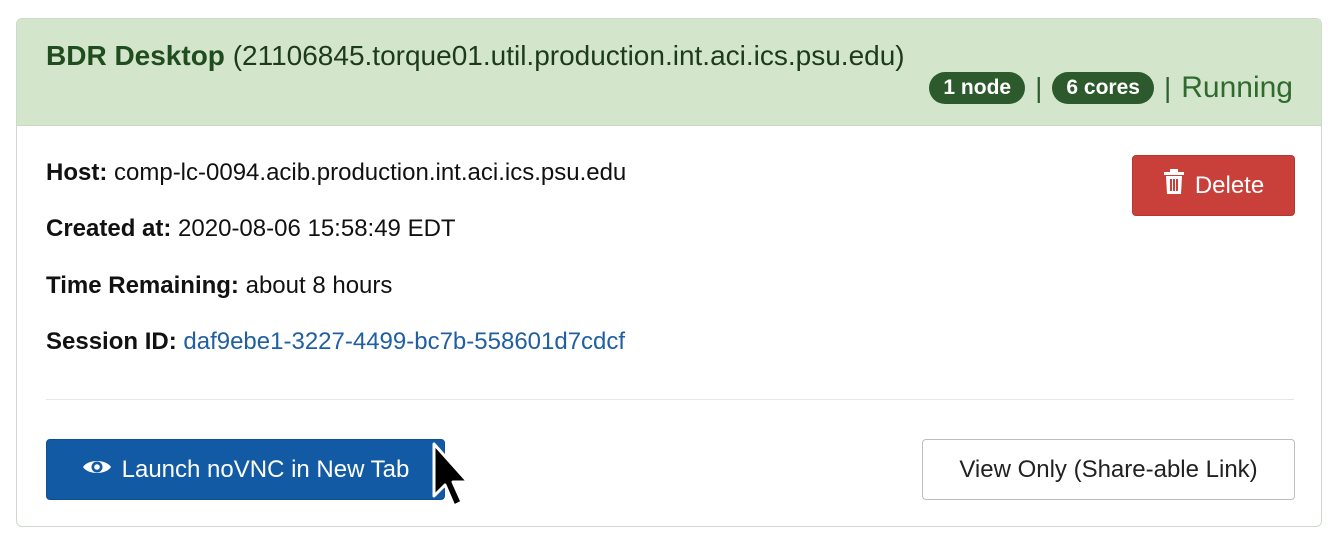 The width and height of the screenshot is (1334, 533). I want to click on trash-icon, so click(1174, 185).